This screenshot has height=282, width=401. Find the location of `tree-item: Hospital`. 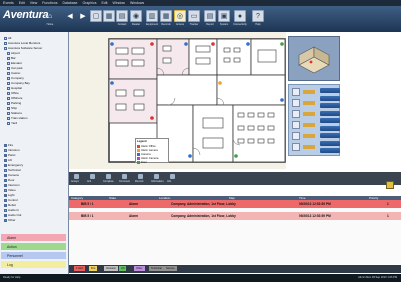

tree-item: Hospital is located at coordinates (14, 88).